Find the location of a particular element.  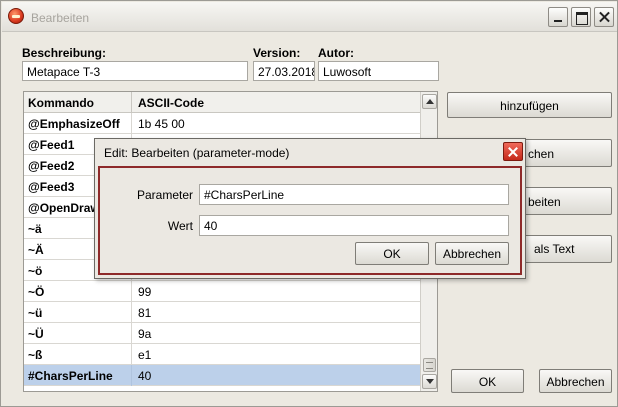

ascii-code-cell: 40 is located at coordinates (276, 375).